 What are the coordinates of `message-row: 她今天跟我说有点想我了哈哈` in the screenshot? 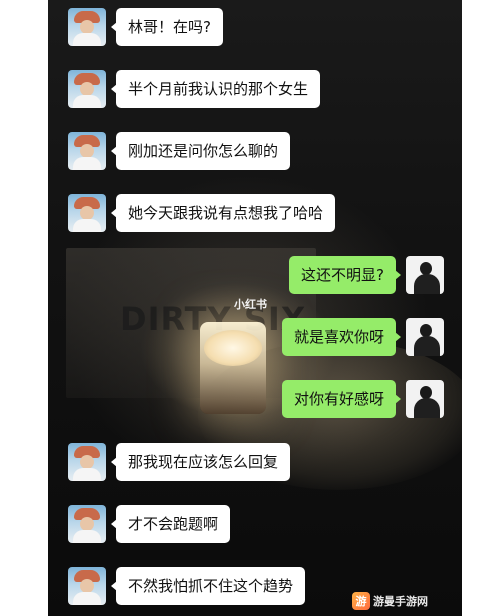 It's located at (202, 213).